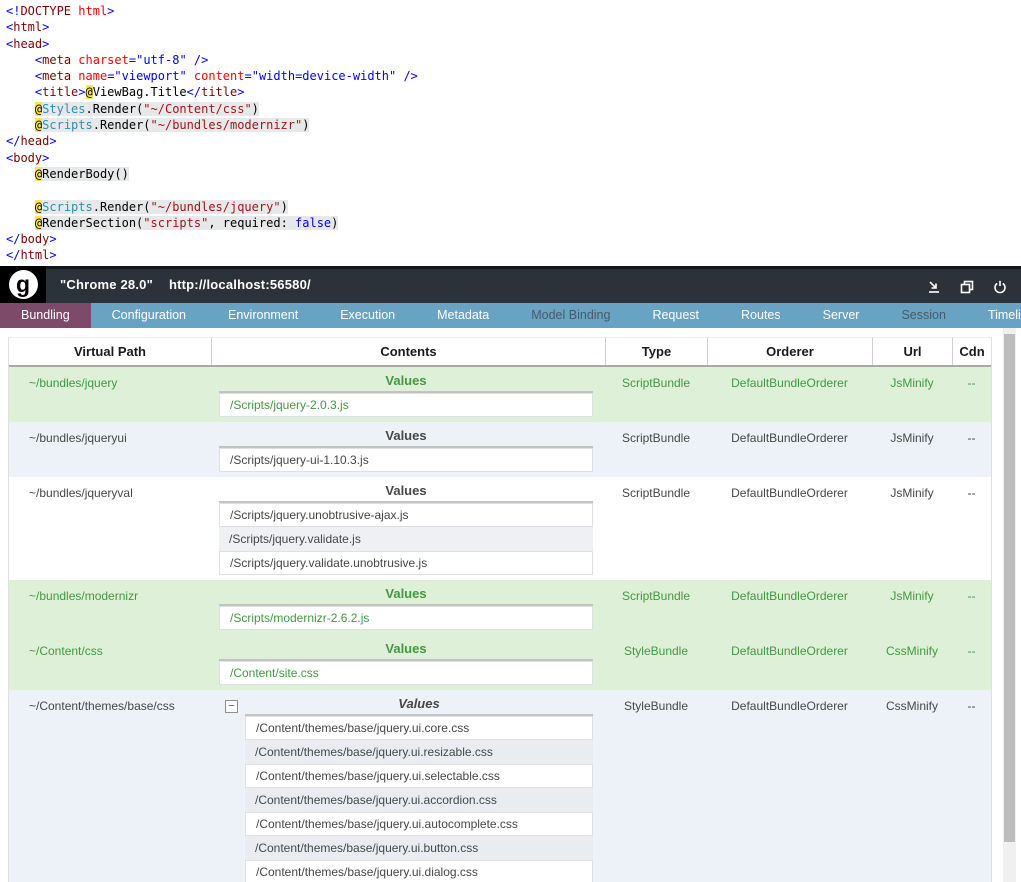  I want to click on code-token: title, so click(60, 92).